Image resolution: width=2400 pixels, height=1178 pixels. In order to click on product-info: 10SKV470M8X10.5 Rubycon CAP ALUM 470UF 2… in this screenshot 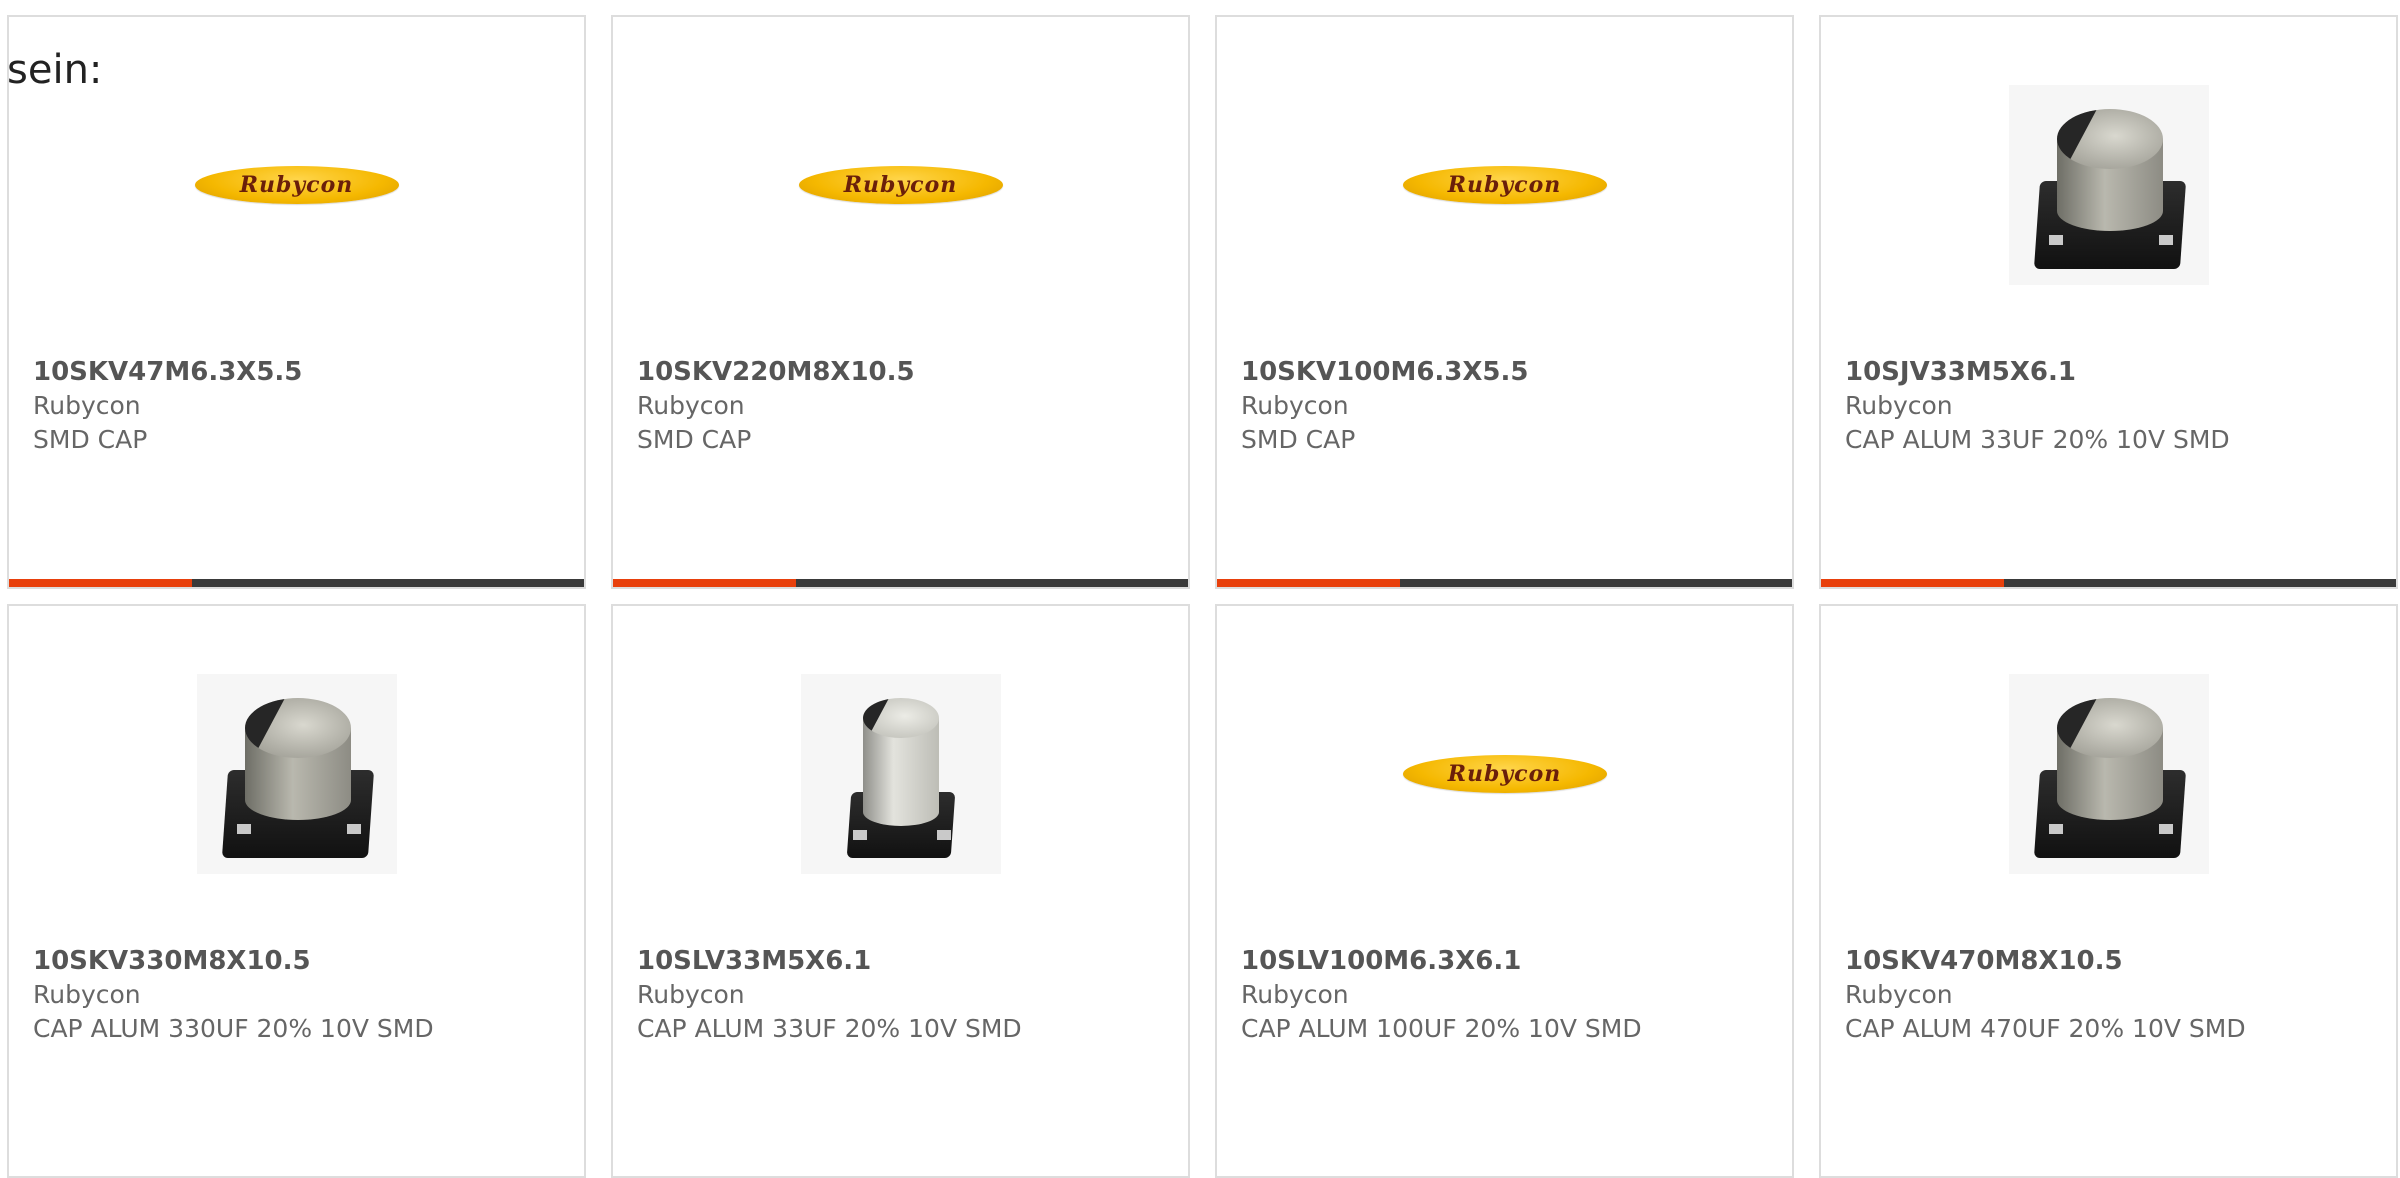, I will do `click(2115, 995)`.